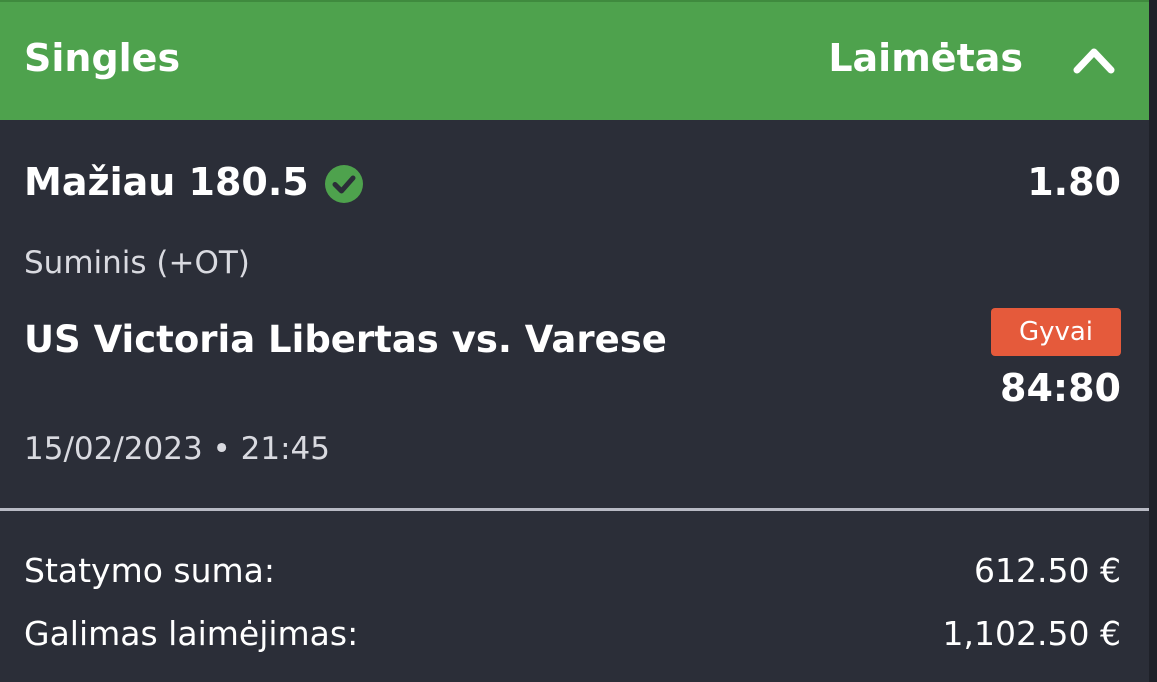 Image resolution: width=1157 pixels, height=682 pixels. I want to click on live-badge: Gyvai, so click(1056, 332).